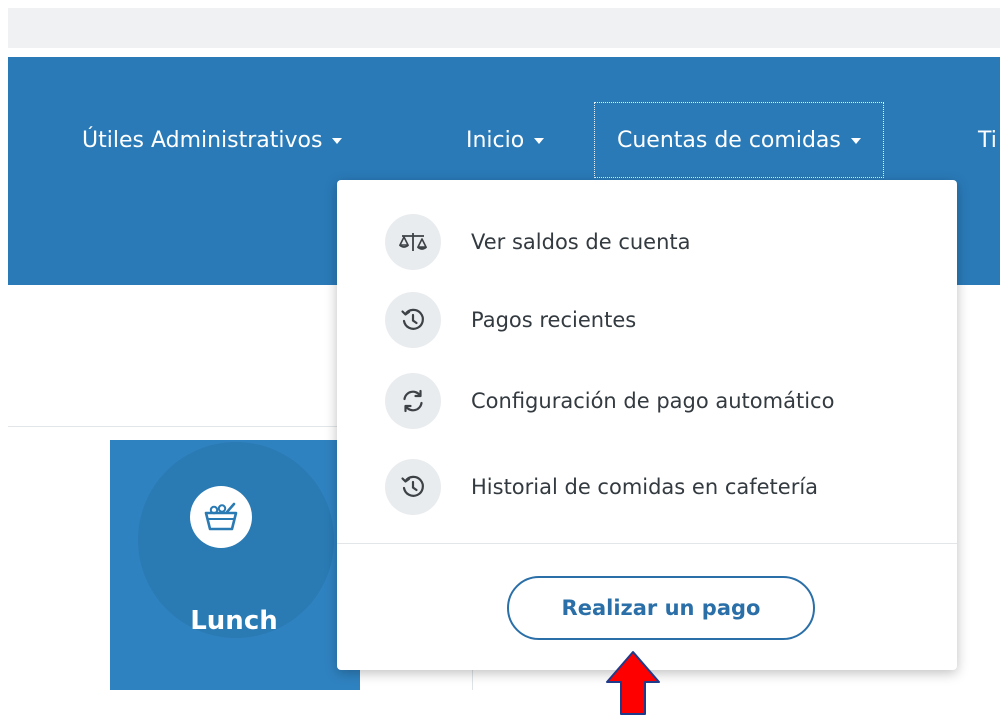 This screenshot has width=1000, height=716. I want to click on nav-cuentas-label: Cuentas de comidas, so click(729, 140).